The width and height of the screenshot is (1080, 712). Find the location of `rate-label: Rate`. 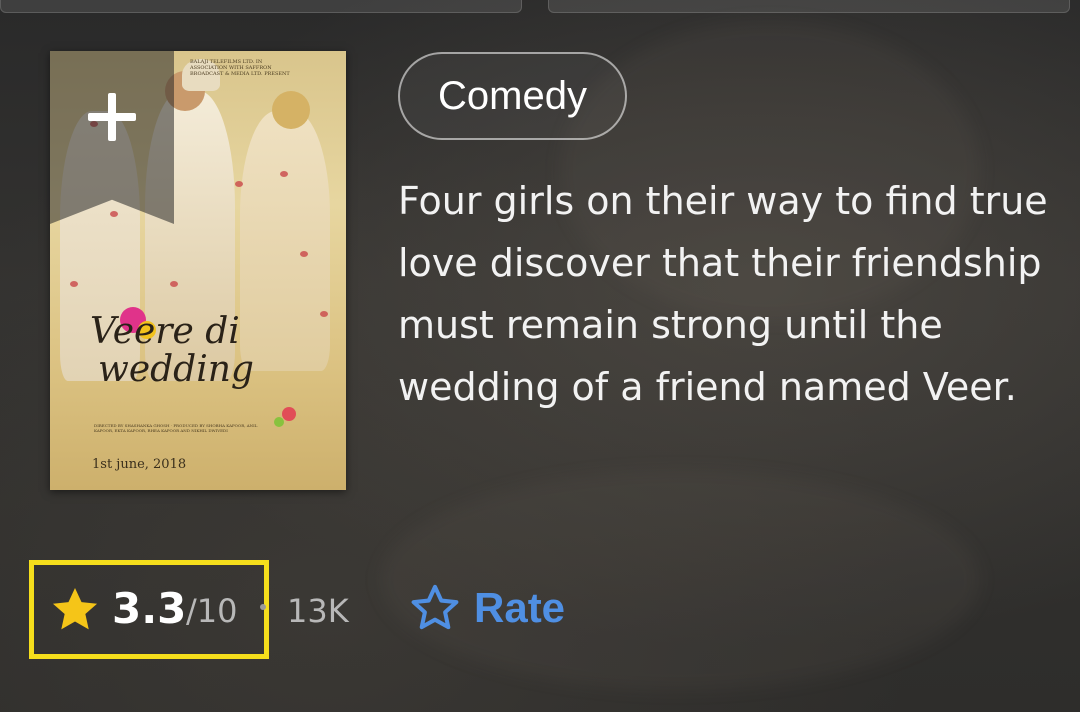

rate-label: Rate is located at coordinates (520, 607).